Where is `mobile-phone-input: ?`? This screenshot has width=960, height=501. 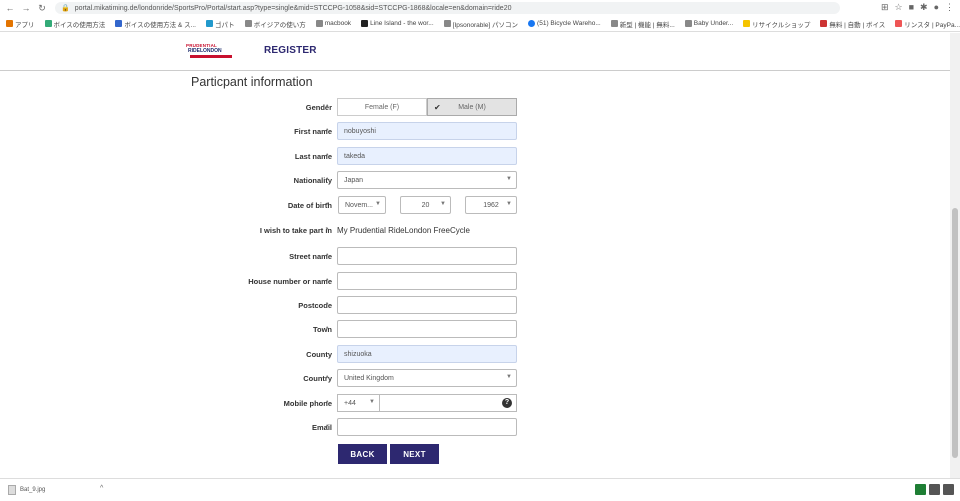
mobile-phone-input: ? is located at coordinates (448, 403).